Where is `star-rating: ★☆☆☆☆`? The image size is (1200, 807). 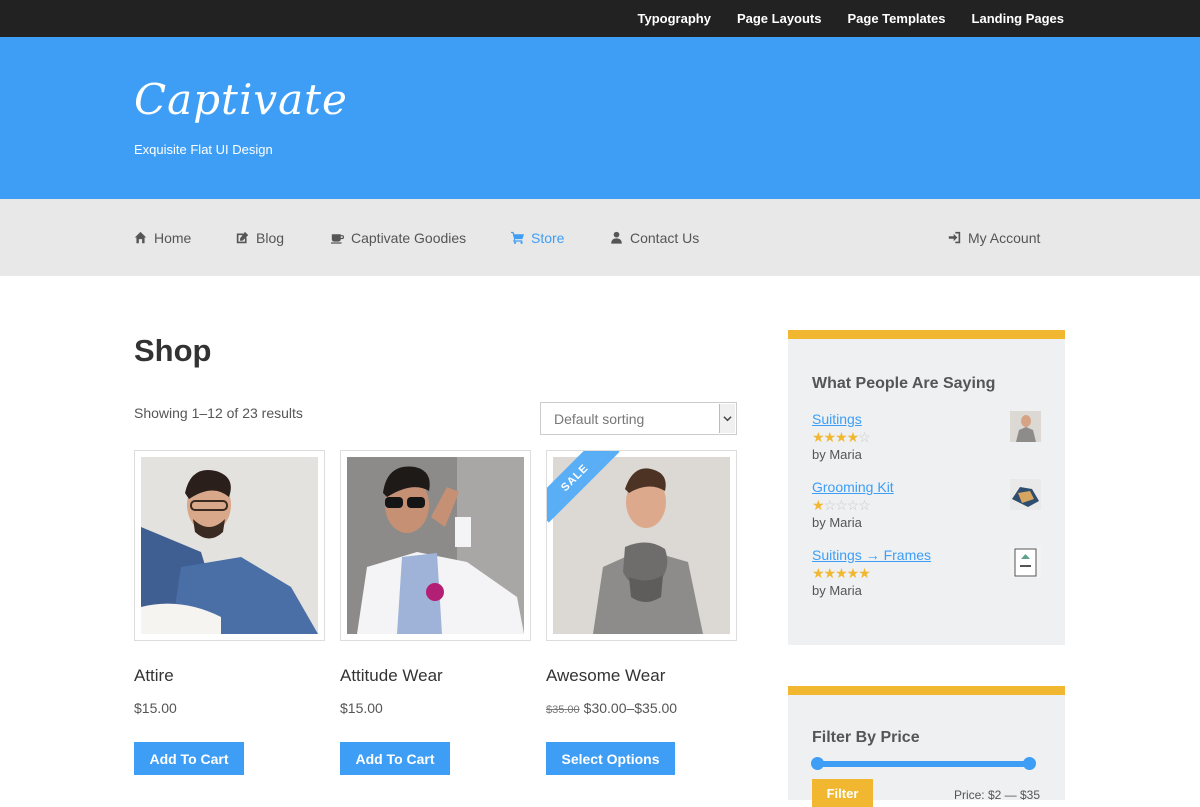 star-rating: ★☆☆☆☆ is located at coordinates (841, 505).